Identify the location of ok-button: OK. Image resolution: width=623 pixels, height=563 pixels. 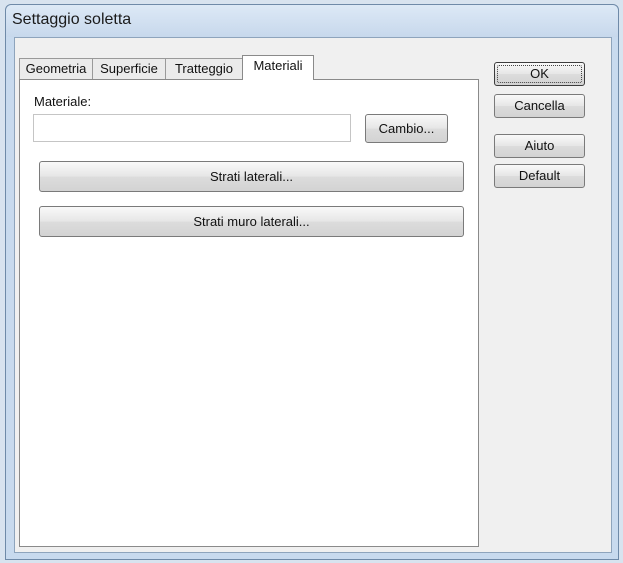
(539, 74).